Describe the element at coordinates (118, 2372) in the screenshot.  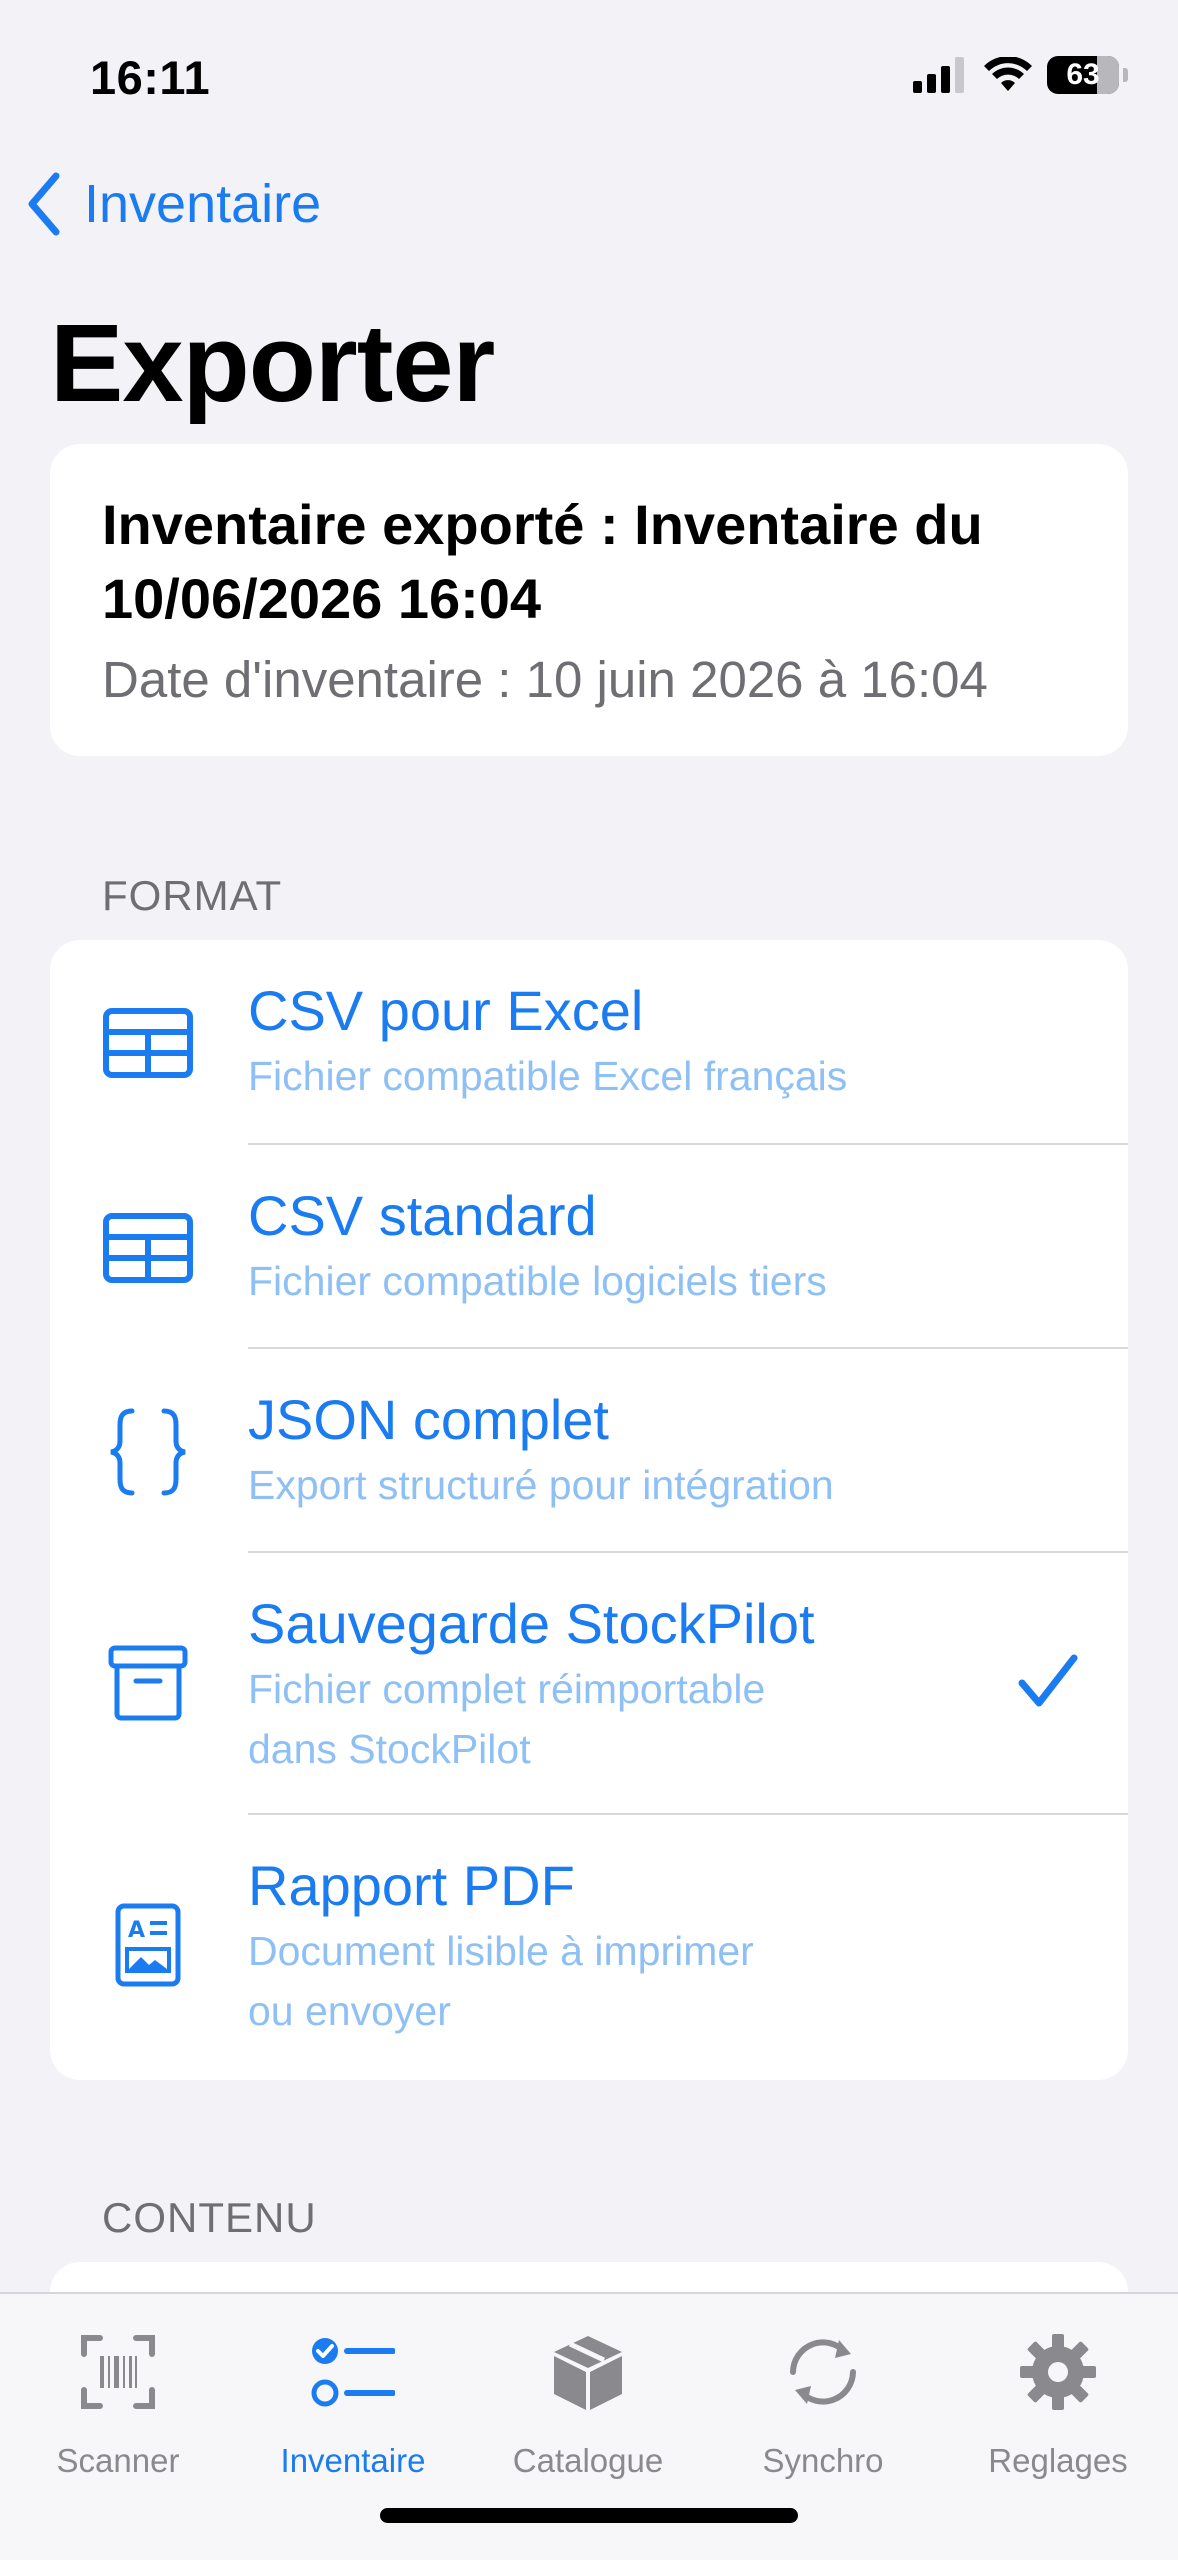
I see `barcode-scanner-icon` at that location.